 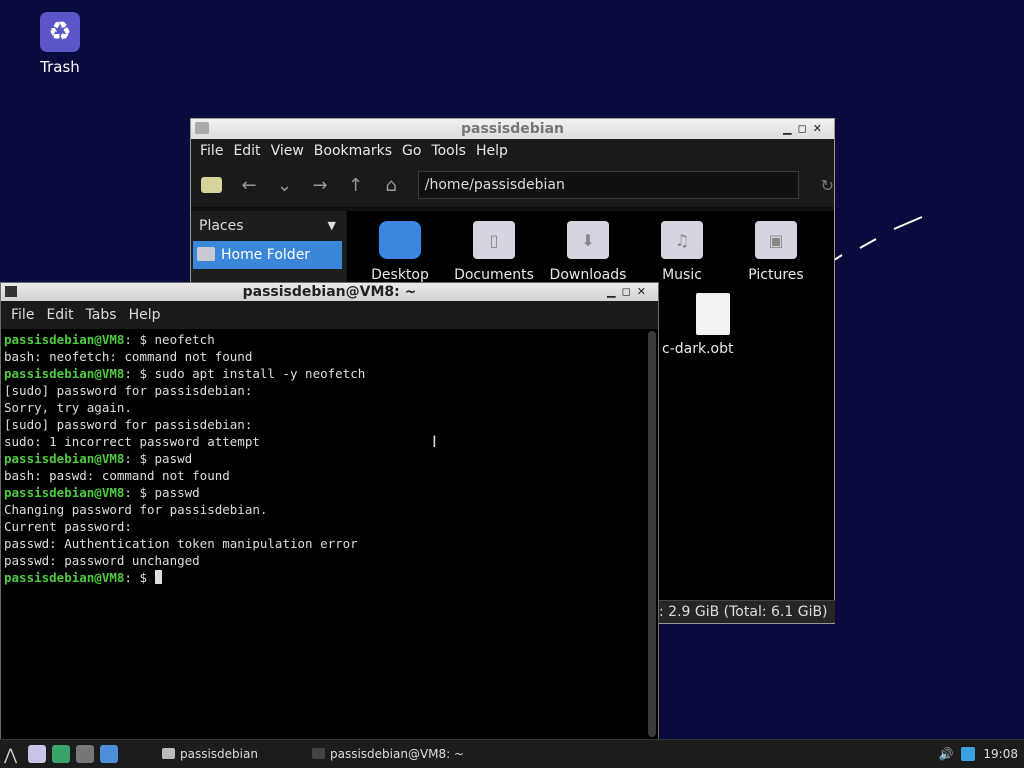 What do you see at coordinates (448, 151) in the screenshot?
I see `menu-tools: Tools` at bounding box center [448, 151].